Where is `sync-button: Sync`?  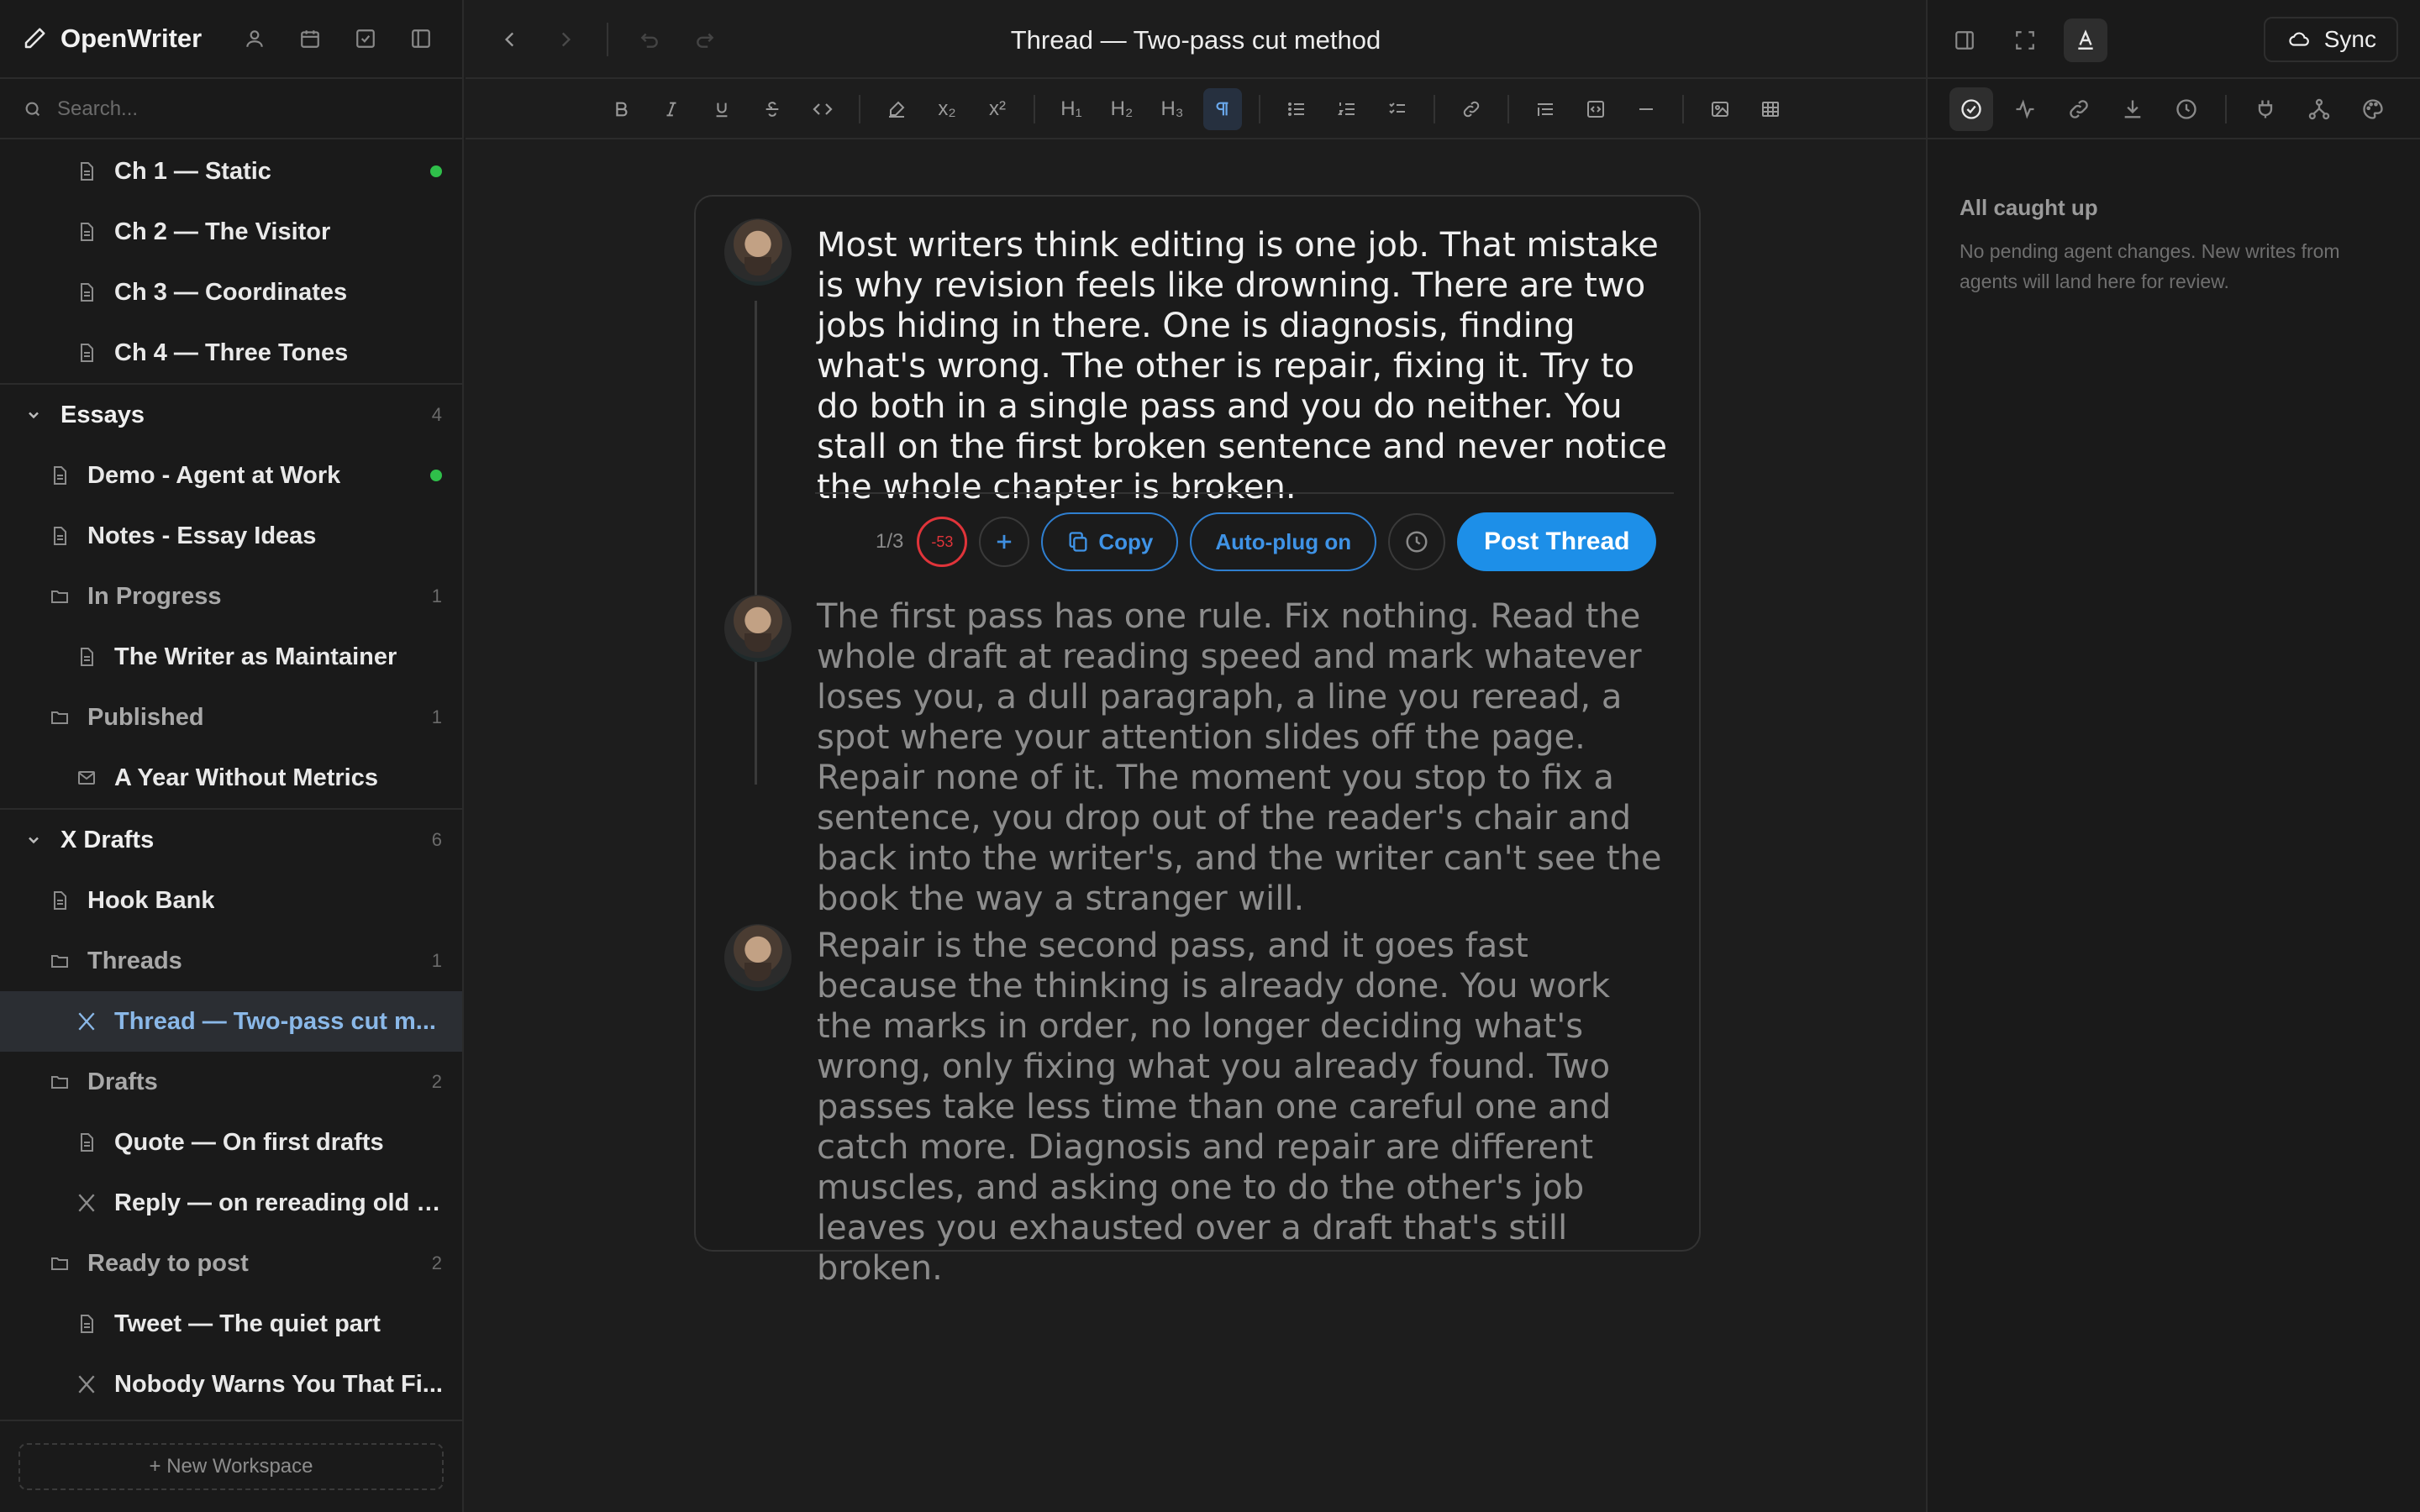 sync-button: Sync is located at coordinates (2330, 39).